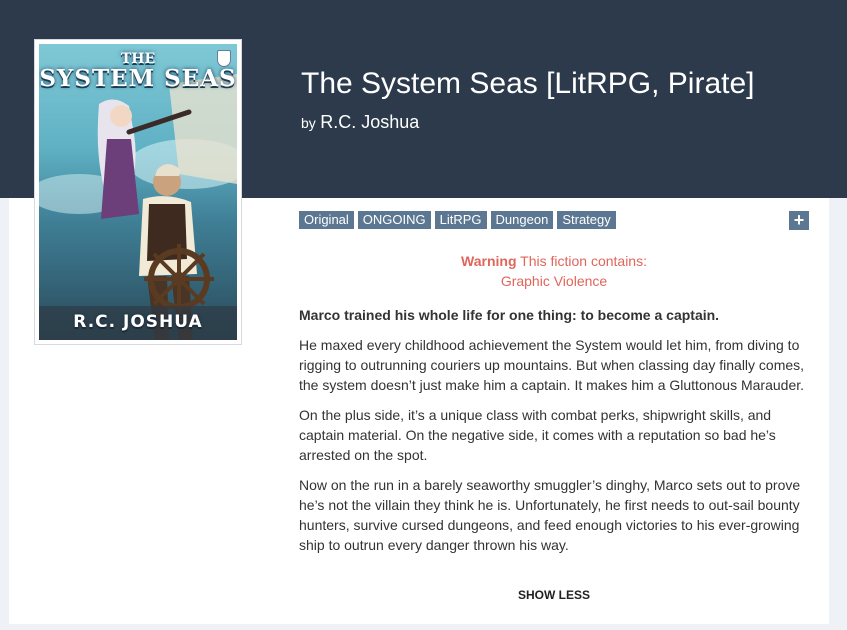 Image resolution: width=847 pixels, height=630 pixels. What do you see at coordinates (489, 261) in the screenshot?
I see `warning-label: Warning` at bounding box center [489, 261].